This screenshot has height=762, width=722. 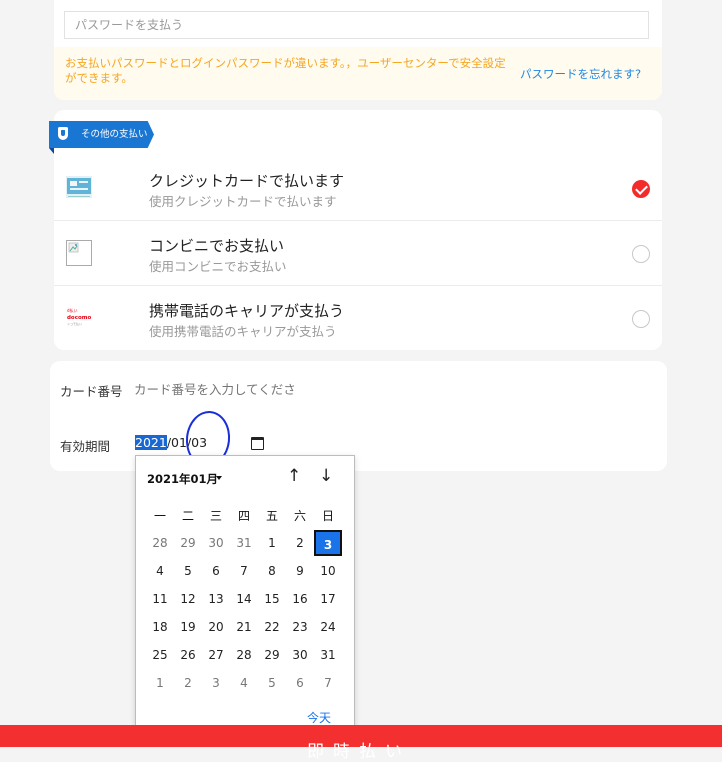 What do you see at coordinates (300, 571) in the screenshot?
I see `calendar-day: 9` at bounding box center [300, 571].